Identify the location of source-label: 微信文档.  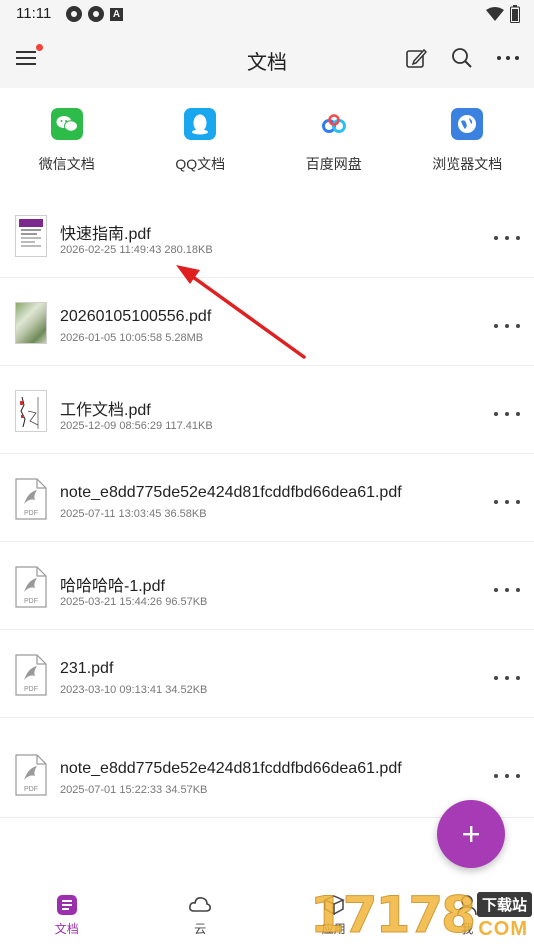
(66, 164).